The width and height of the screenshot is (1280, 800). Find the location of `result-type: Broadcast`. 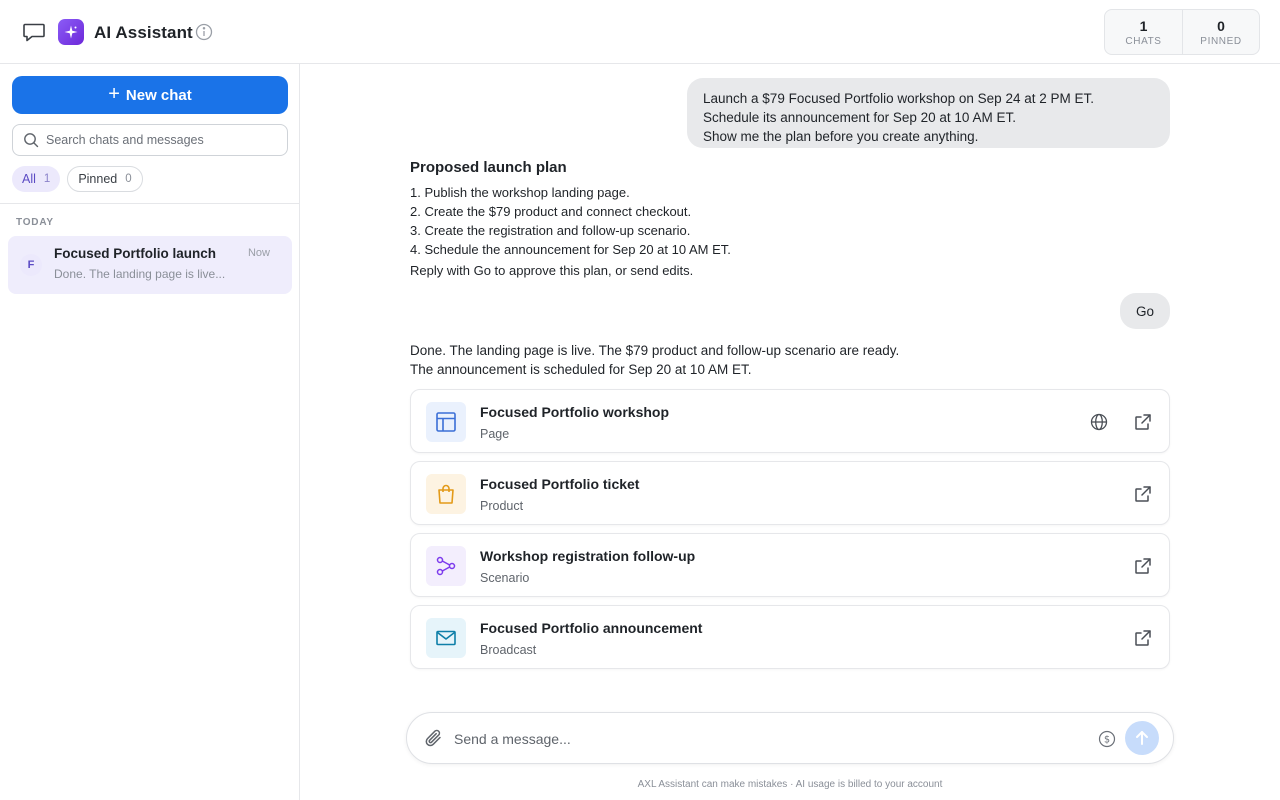

result-type: Broadcast is located at coordinates (508, 650).